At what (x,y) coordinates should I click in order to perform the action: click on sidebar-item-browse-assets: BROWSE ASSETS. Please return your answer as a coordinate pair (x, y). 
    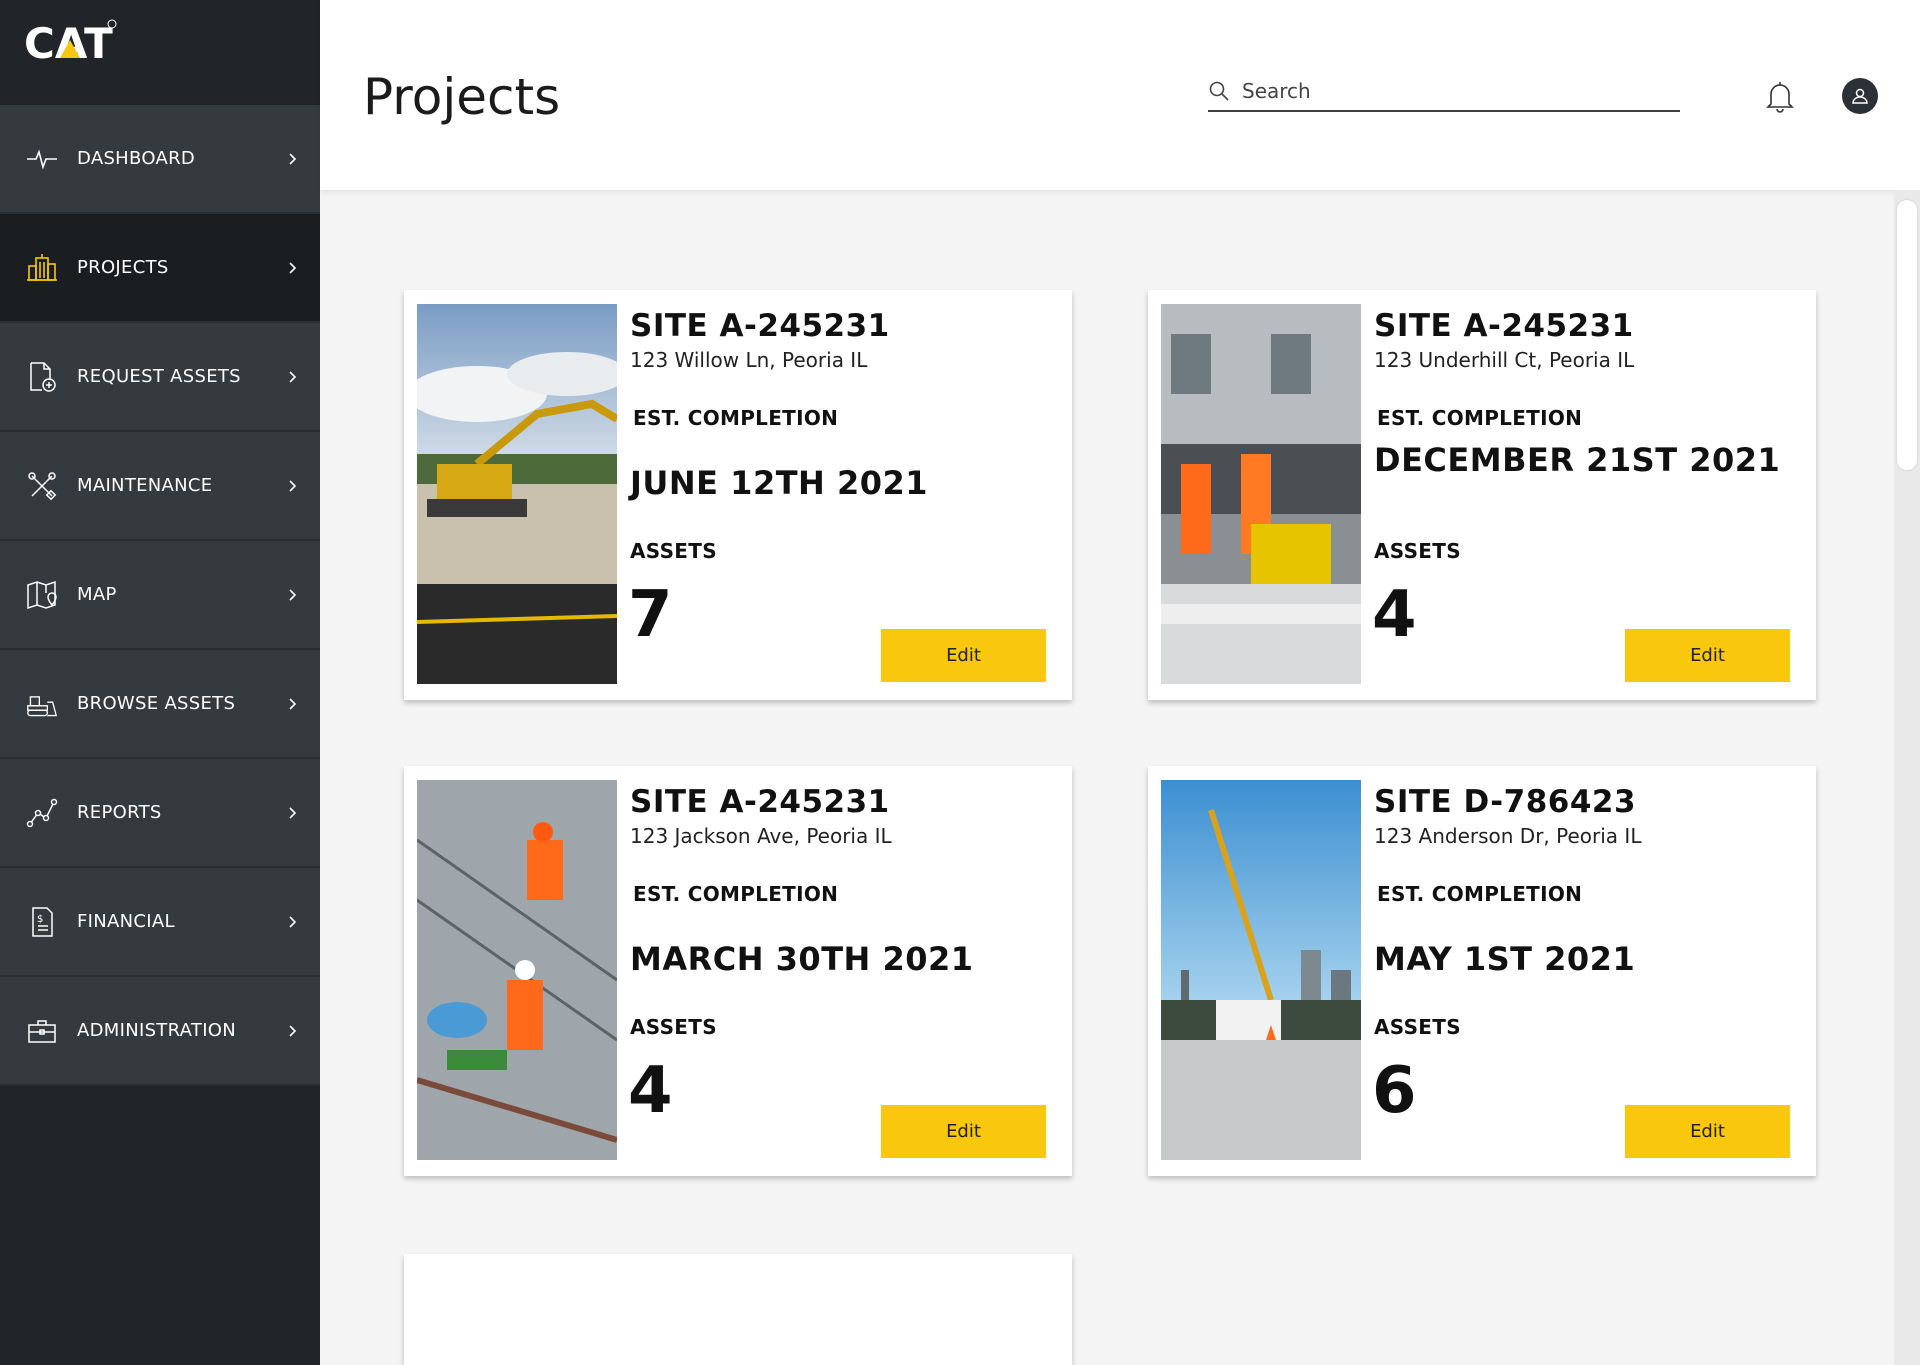
    Looking at the image, I should click on (160, 704).